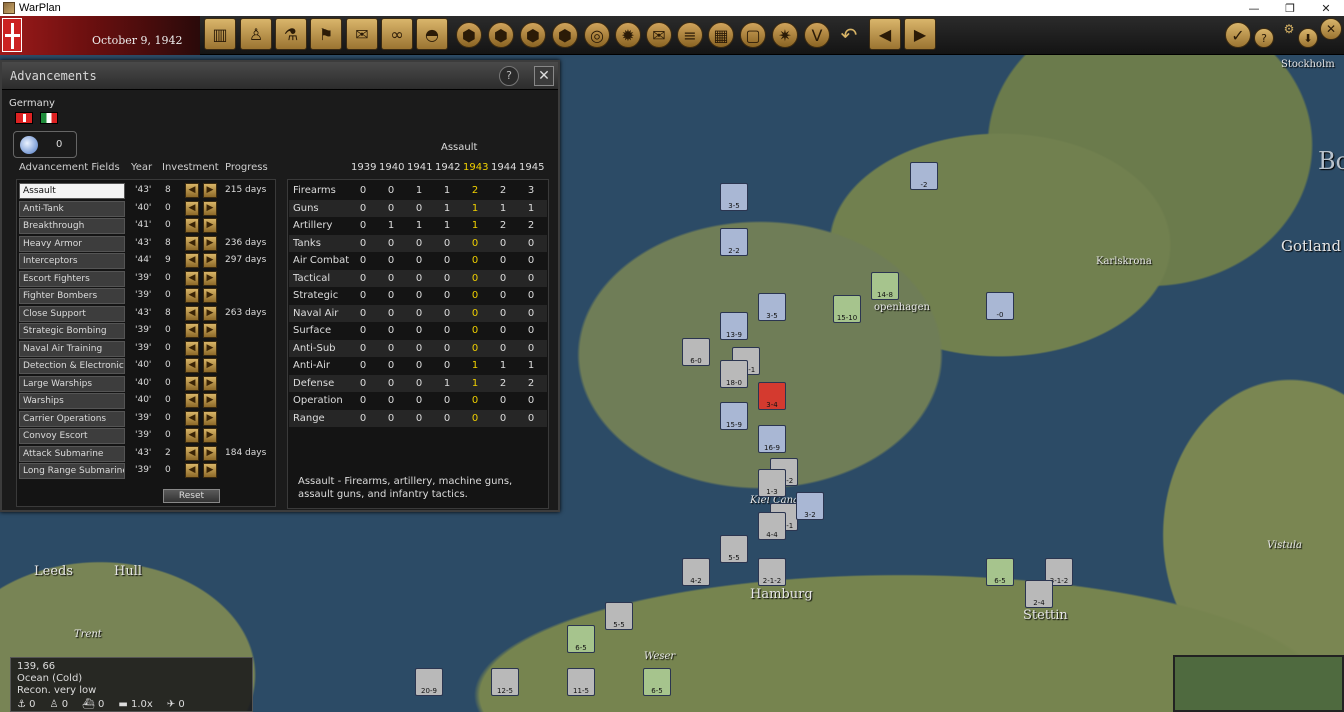  Describe the element at coordinates (721, 35) in the screenshot. I see `hex-filter-9-icon: ▦` at that location.